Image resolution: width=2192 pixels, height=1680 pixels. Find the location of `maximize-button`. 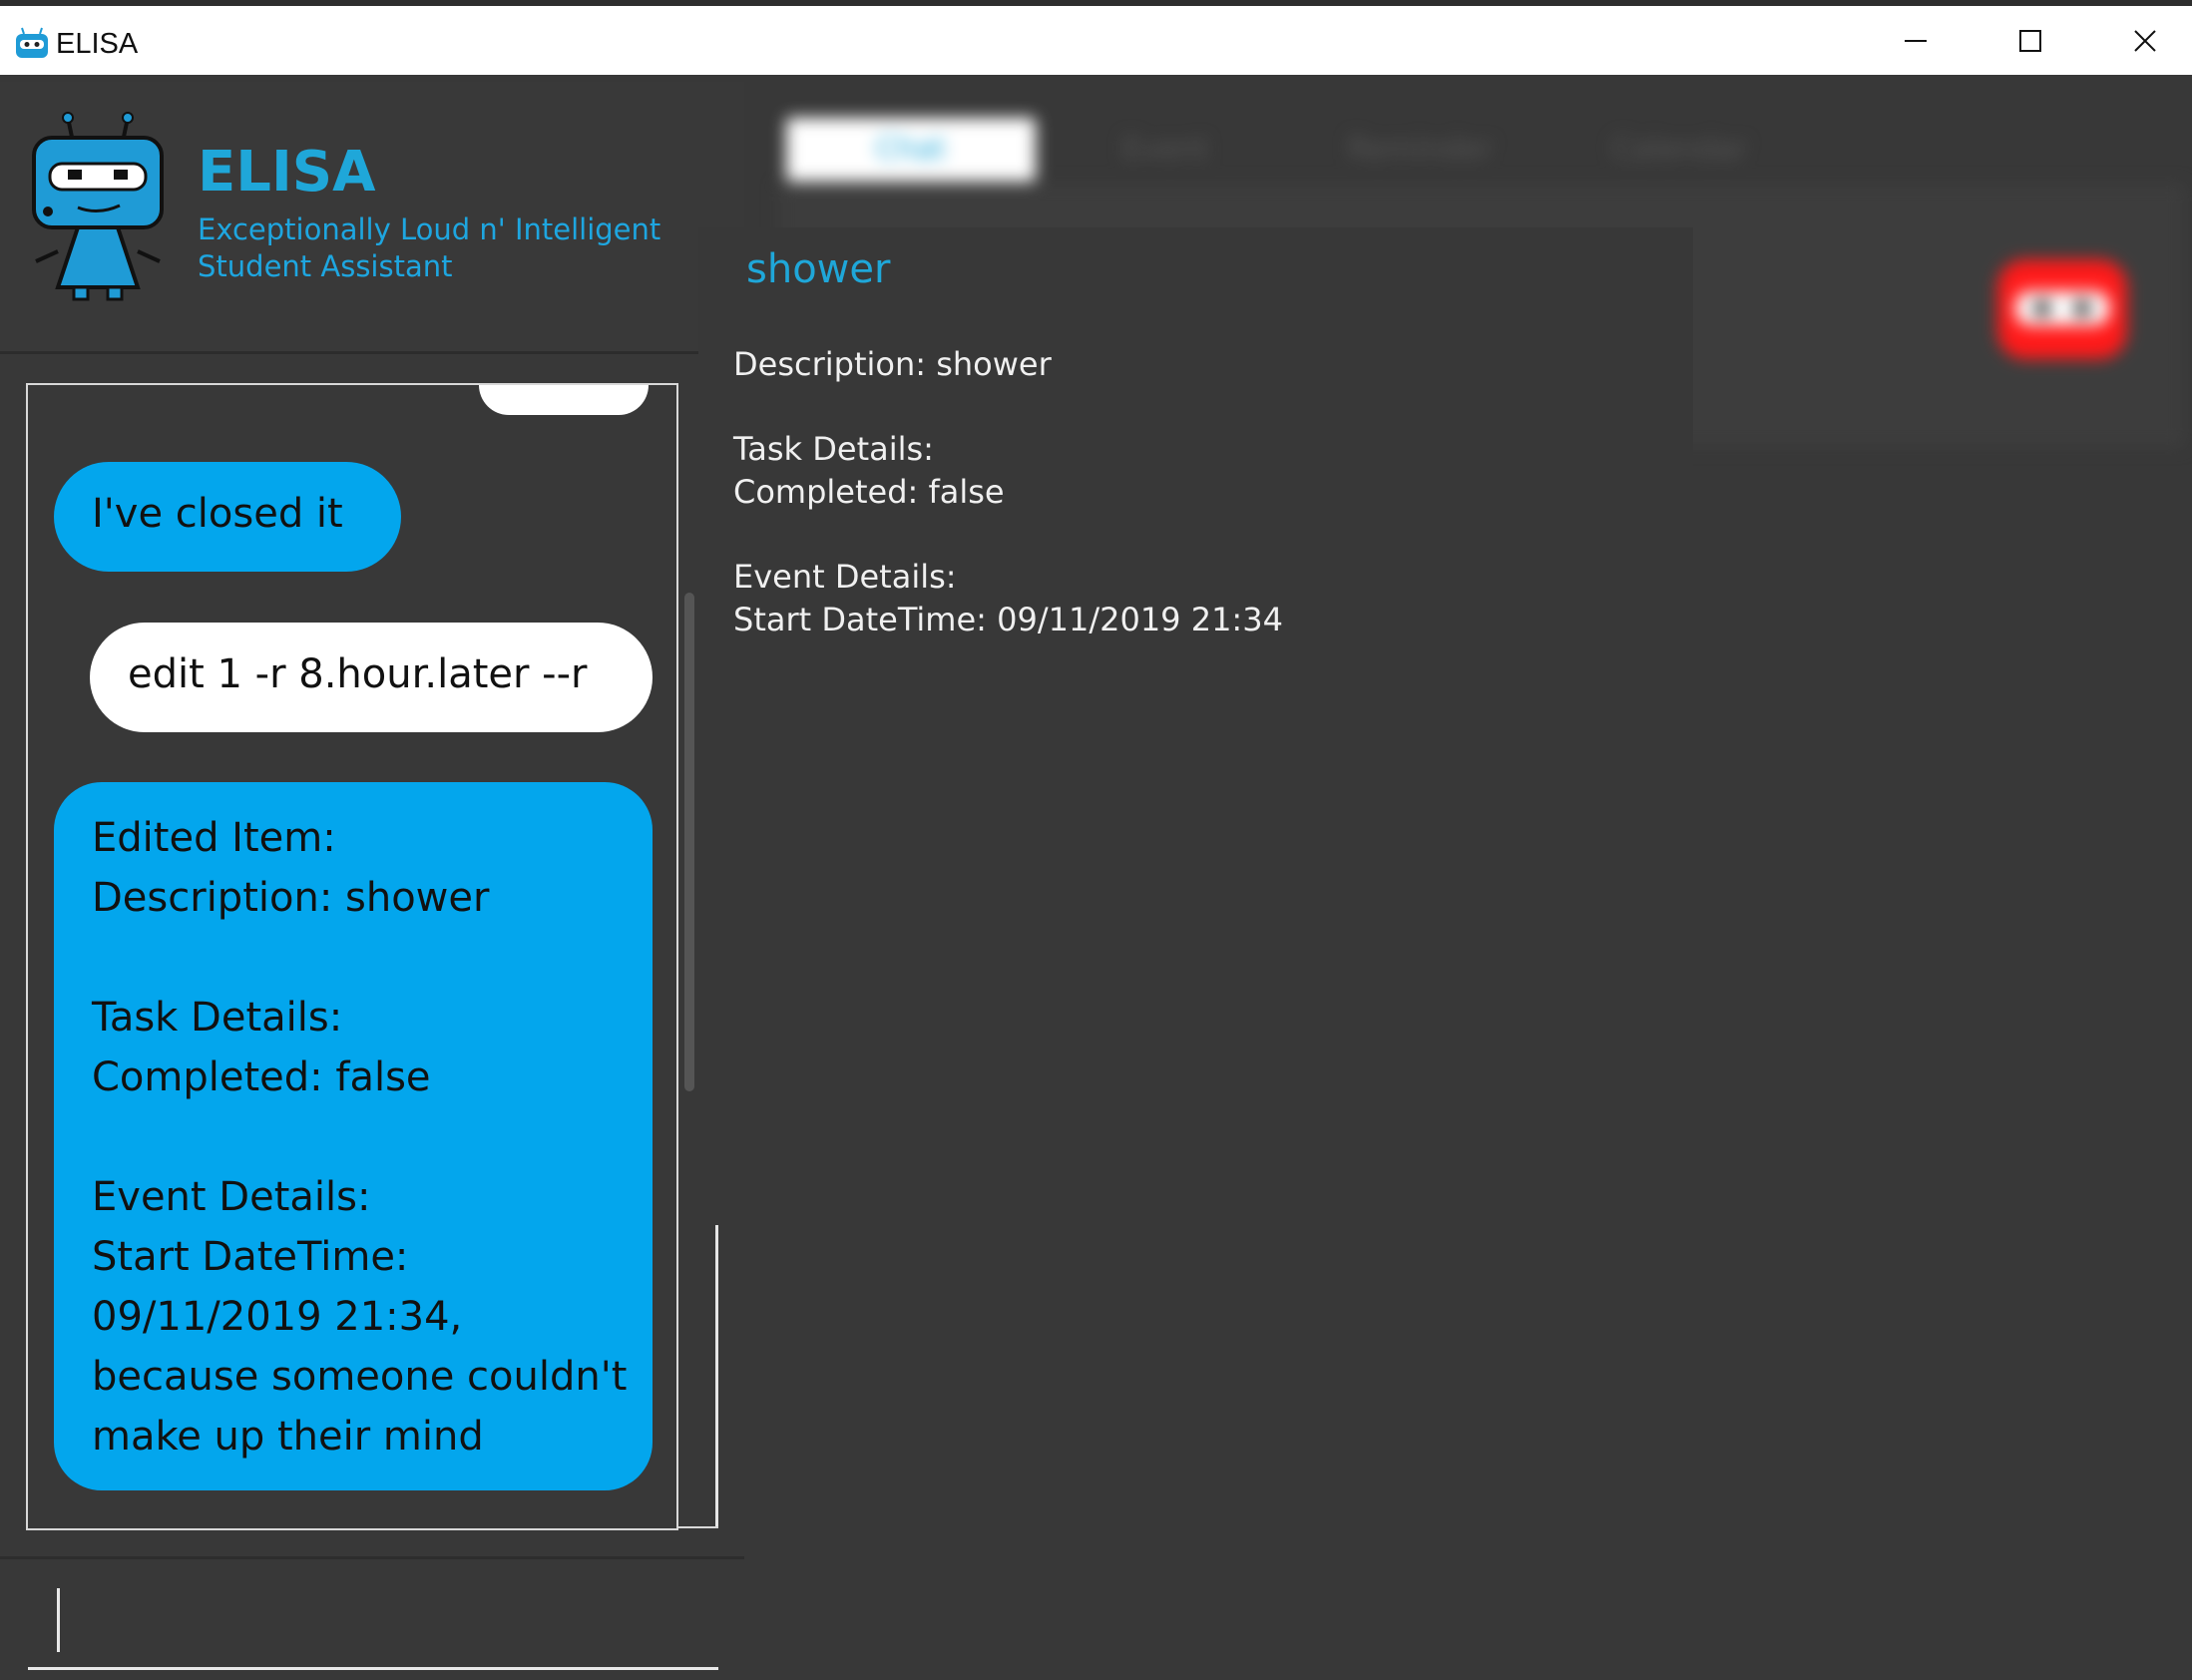

maximize-button is located at coordinates (2030, 40).